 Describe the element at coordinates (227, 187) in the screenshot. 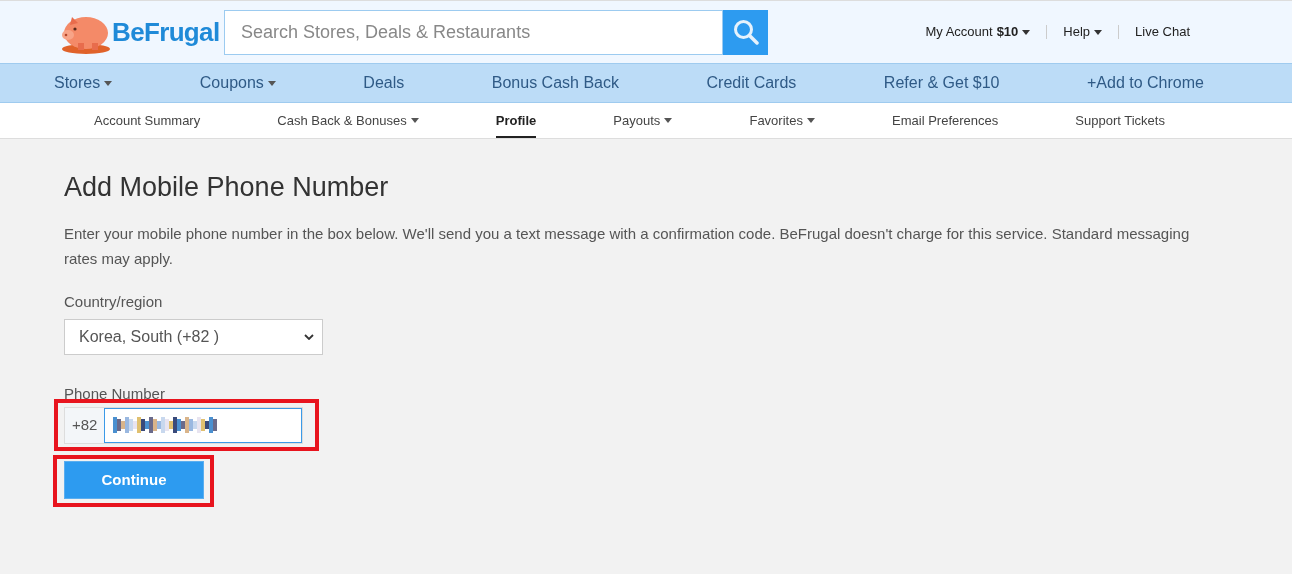

I see `page-title: Add Mobile Phone Number` at that location.